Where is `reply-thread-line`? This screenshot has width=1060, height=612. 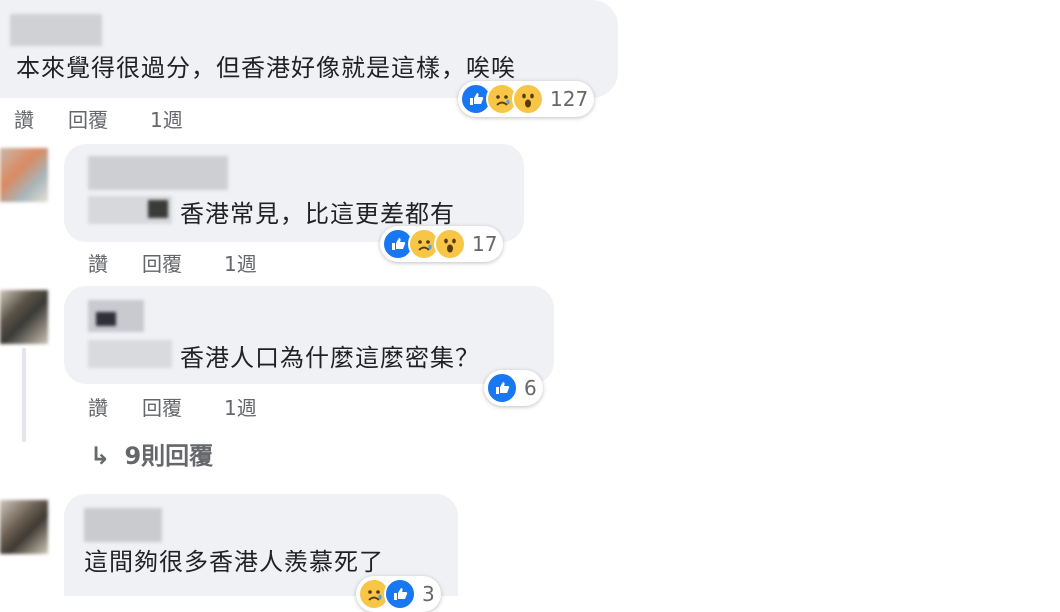
reply-thread-line is located at coordinates (24, 395).